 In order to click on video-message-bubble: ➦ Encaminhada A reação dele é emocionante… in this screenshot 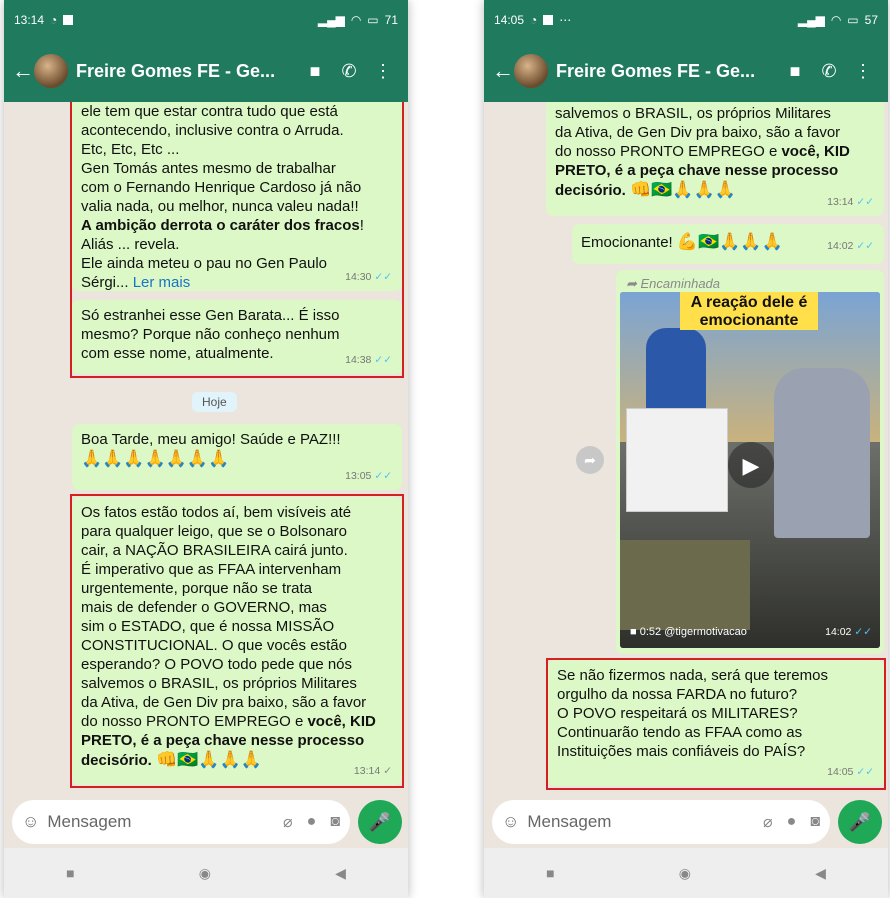, I will do `click(750, 462)`.